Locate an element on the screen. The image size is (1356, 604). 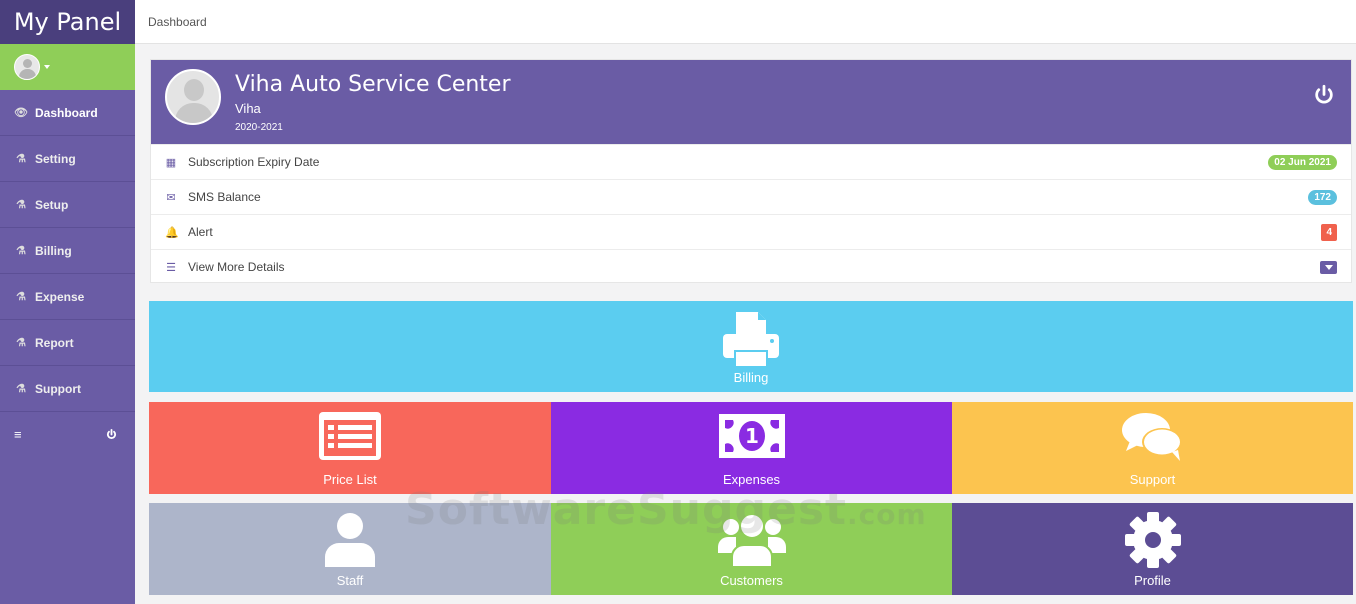
row-label: Alert is located at coordinates (200, 232).